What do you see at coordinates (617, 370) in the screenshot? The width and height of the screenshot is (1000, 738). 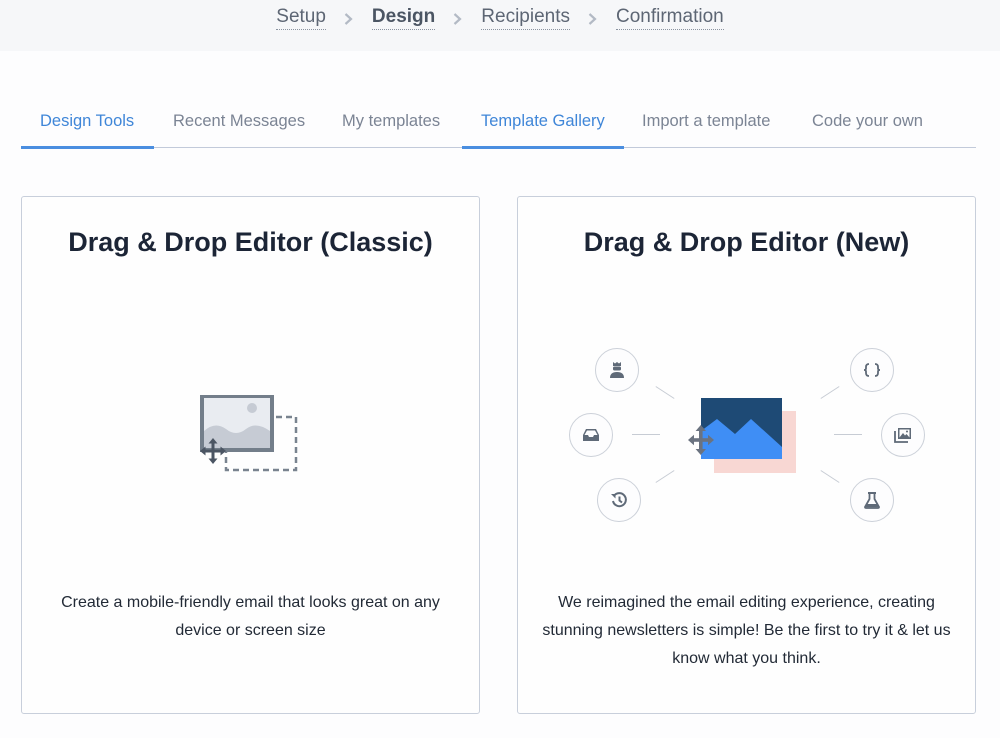 I see `user-icon` at bounding box center [617, 370].